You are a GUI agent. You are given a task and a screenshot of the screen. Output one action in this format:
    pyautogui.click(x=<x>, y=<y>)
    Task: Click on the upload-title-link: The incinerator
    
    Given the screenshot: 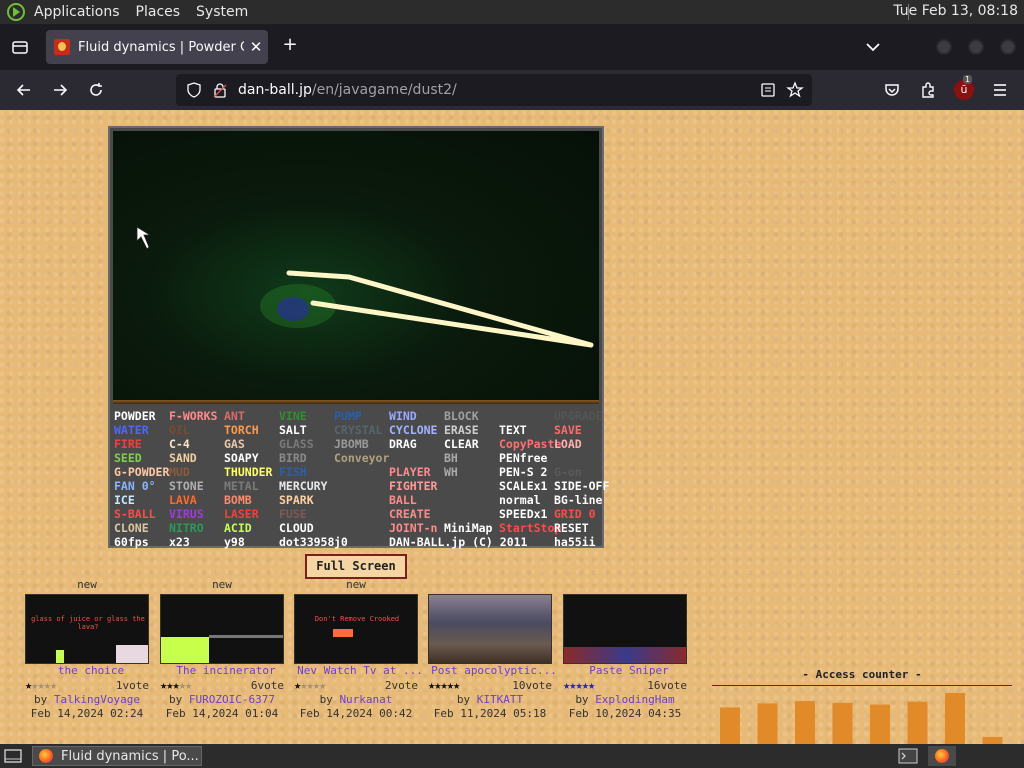 What is the action you would take?
    pyautogui.click(x=226, y=670)
    